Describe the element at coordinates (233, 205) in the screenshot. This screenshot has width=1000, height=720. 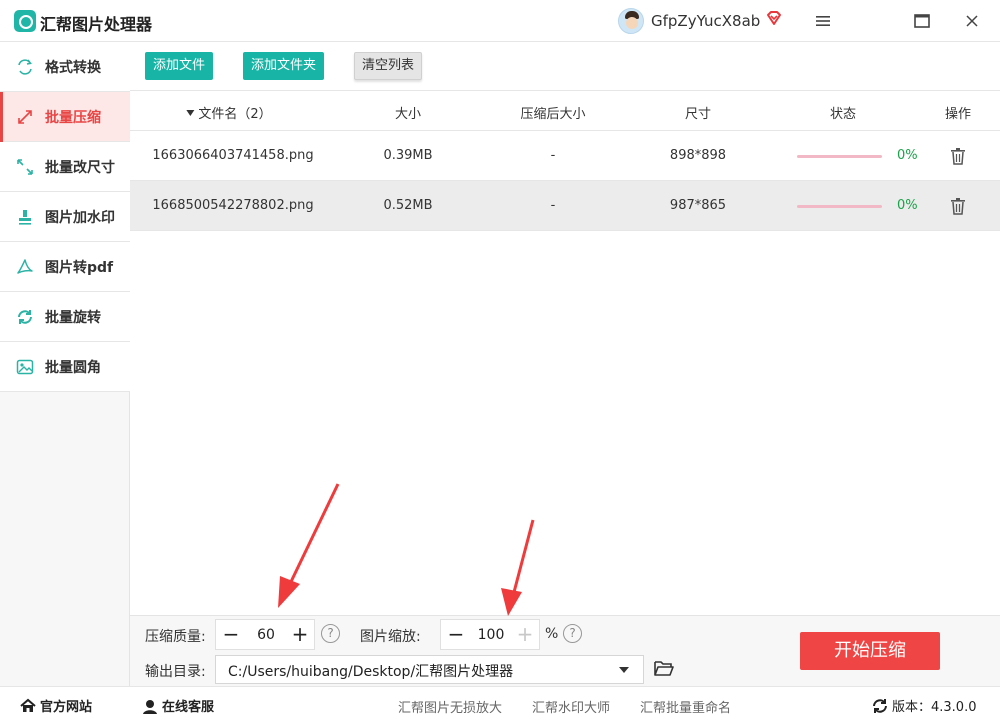
I see `file-name: 1668500542278802.png` at that location.